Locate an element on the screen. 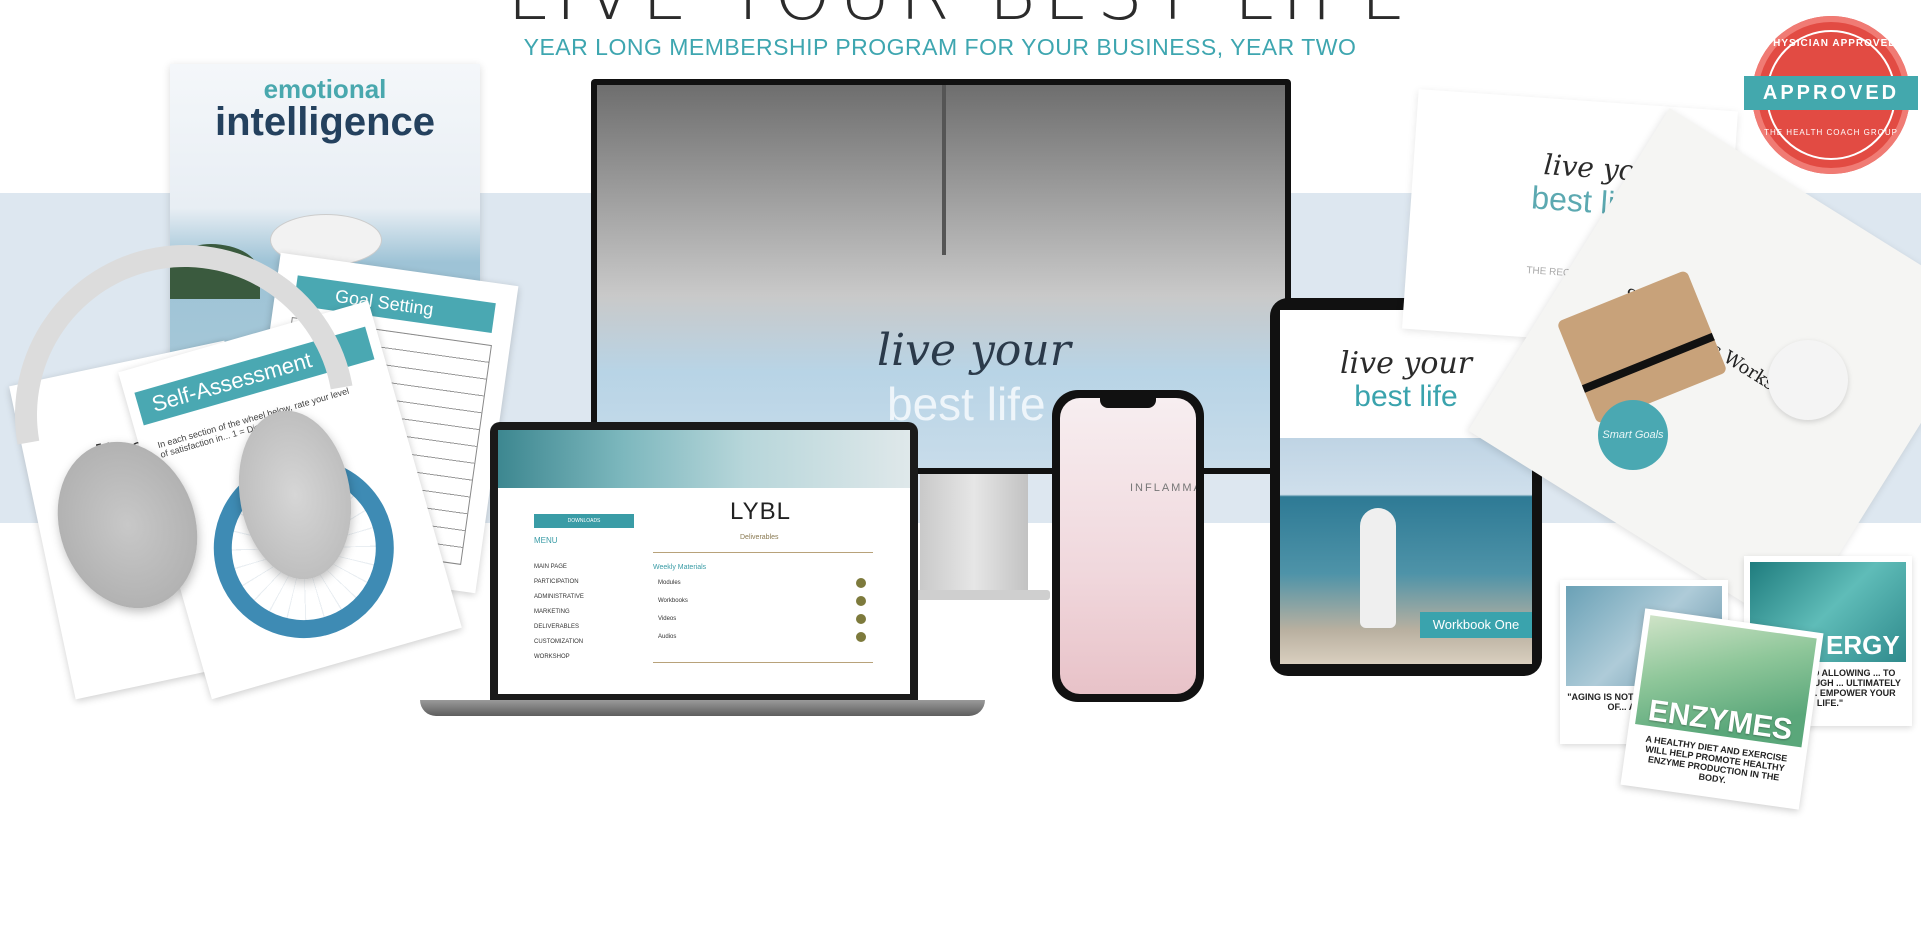  menu-label: MENU is located at coordinates (546, 540).